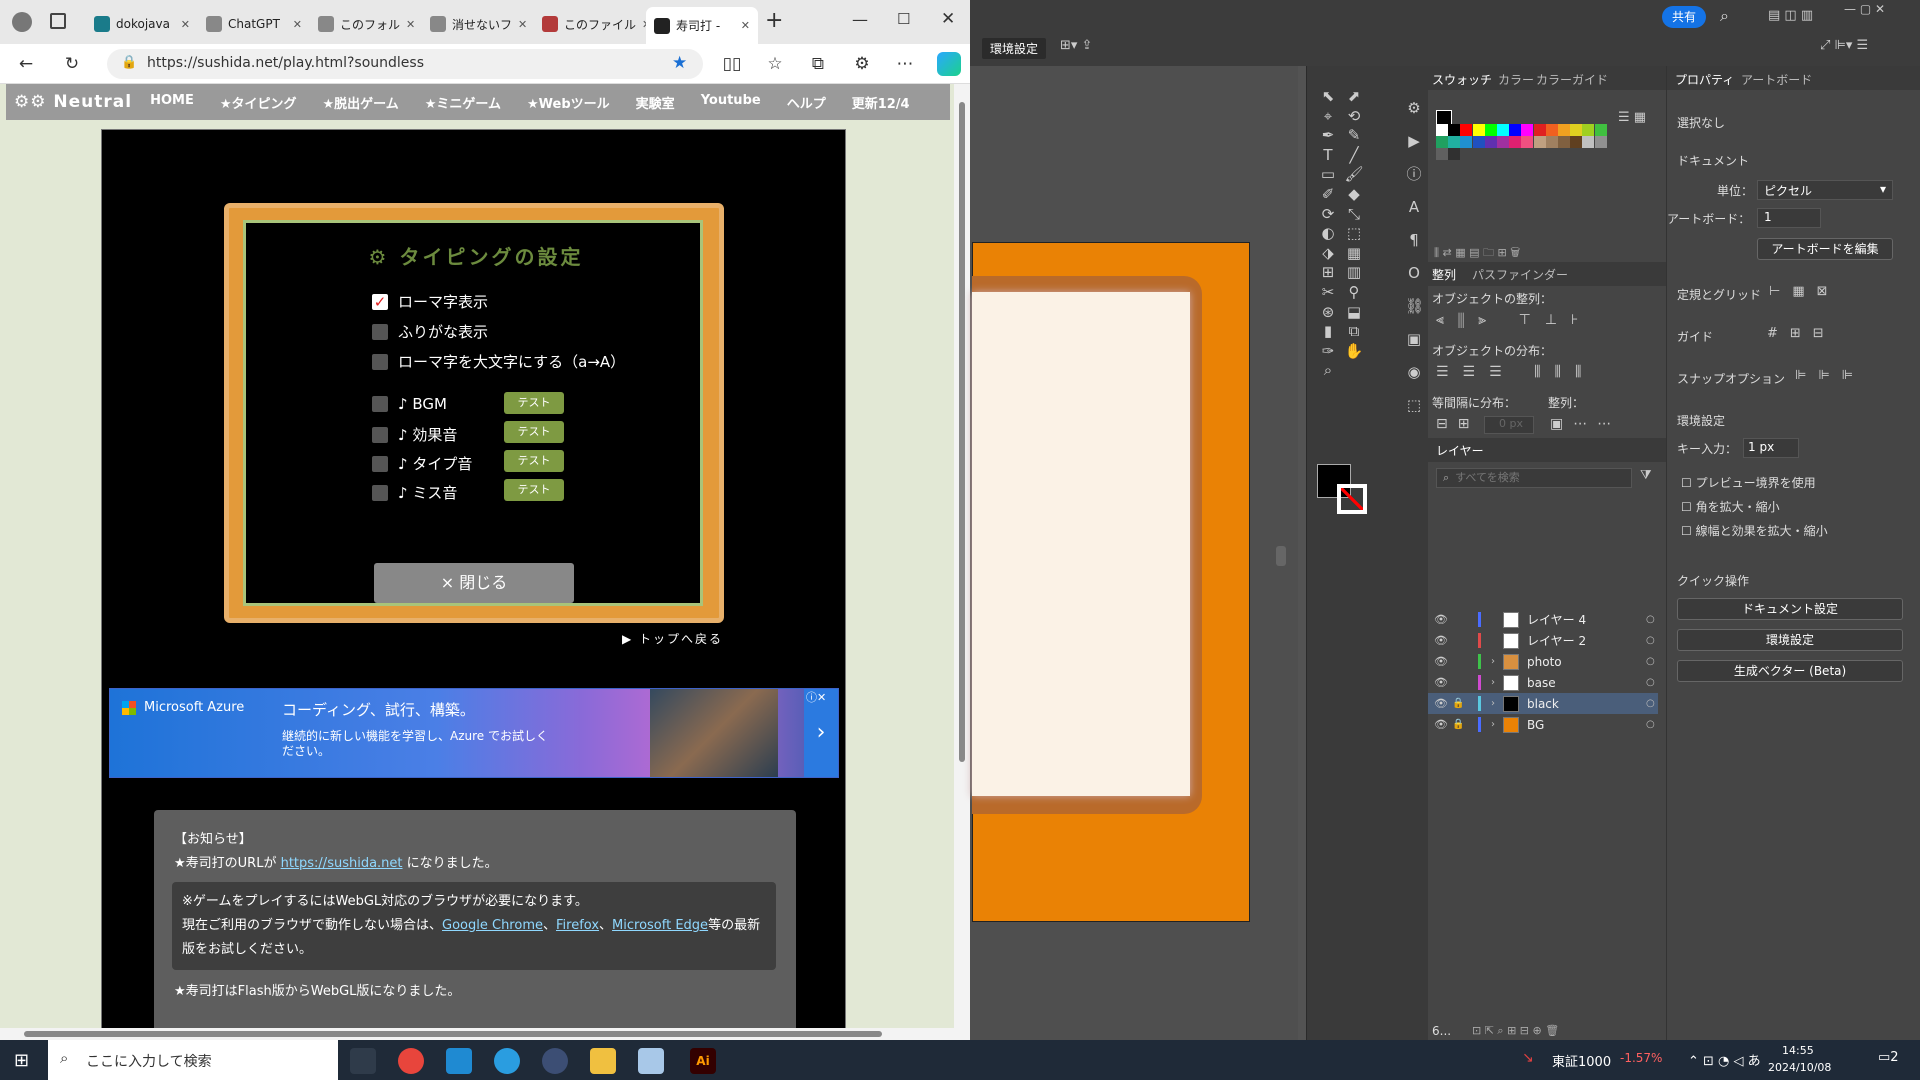 The width and height of the screenshot is (1920, 1080). I want to click on vertical-scroll-thumb, so click(962, 432).